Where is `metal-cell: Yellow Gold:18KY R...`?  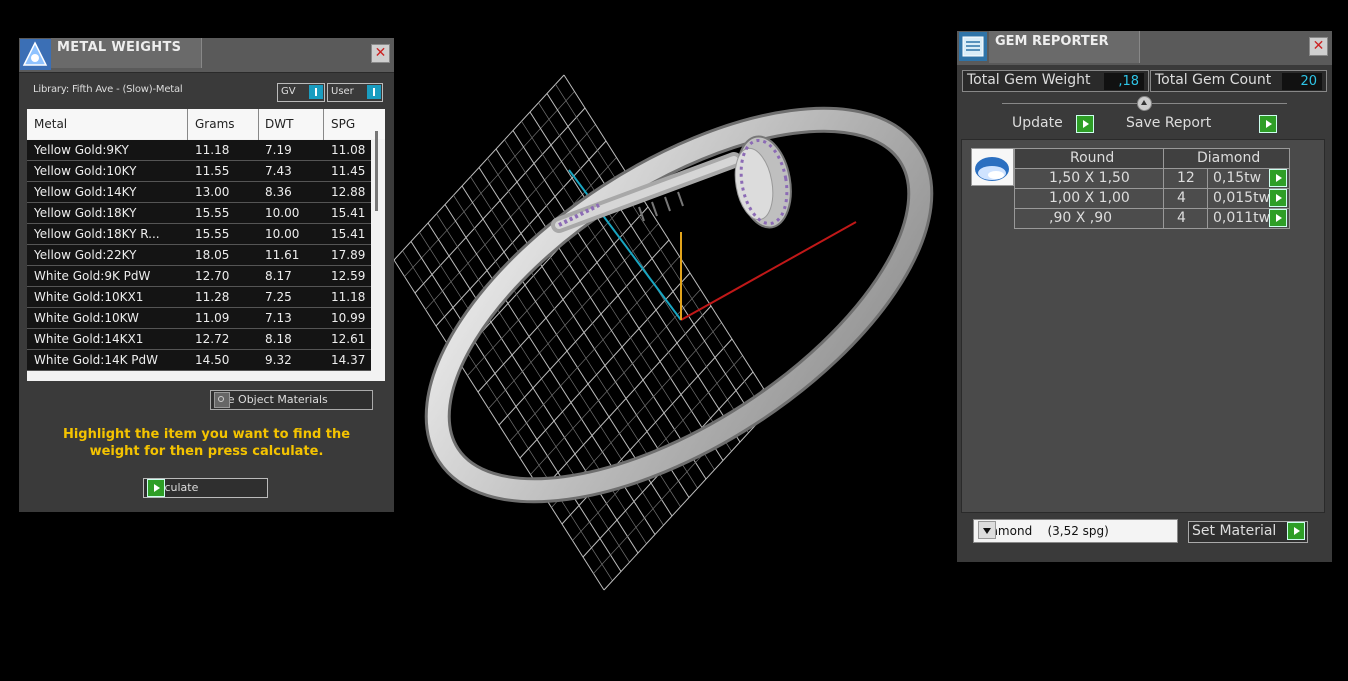
metal-cell: Yellow Gold:18KY R... is located at coordinates (97, 234).